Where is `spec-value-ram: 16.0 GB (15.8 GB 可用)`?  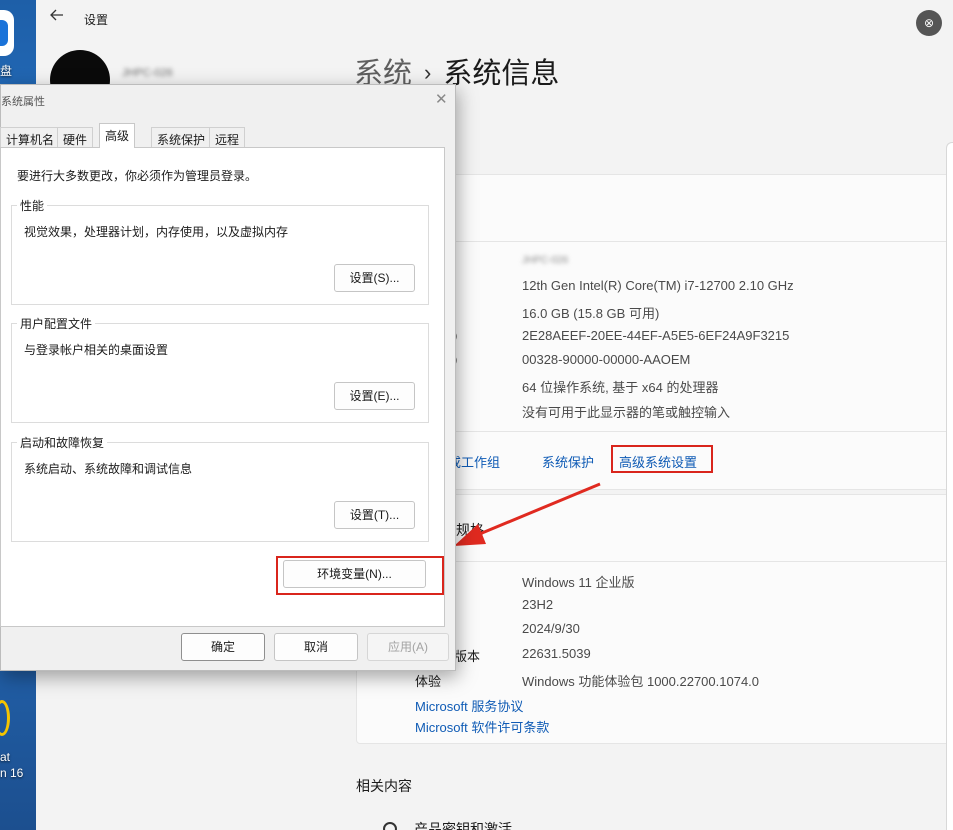 spec-value-ram: 16.0 GB (15.8 GB 可用) is located at coordinates (591, 313).